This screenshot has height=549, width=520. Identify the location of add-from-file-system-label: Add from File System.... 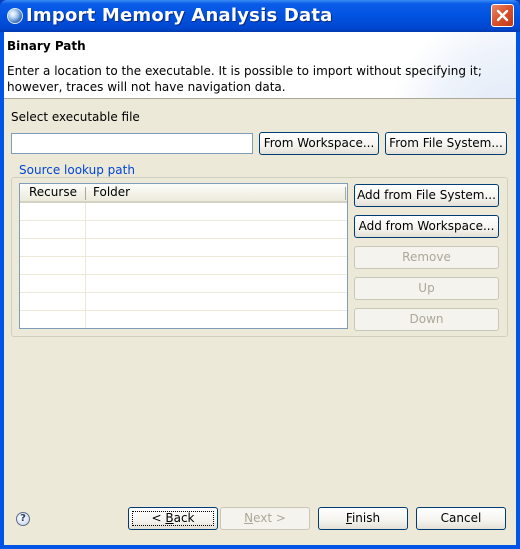
(426, 195).